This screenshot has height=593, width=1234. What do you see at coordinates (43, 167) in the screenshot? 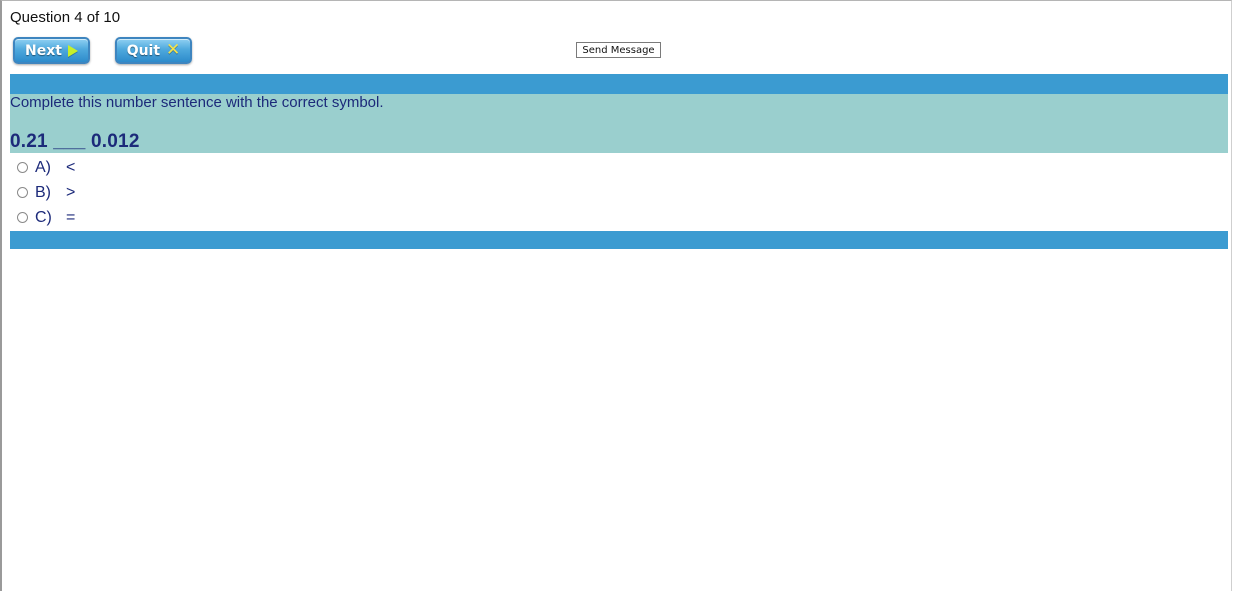
I see `option-a-letter: A)` at bounding box center [43, 167].